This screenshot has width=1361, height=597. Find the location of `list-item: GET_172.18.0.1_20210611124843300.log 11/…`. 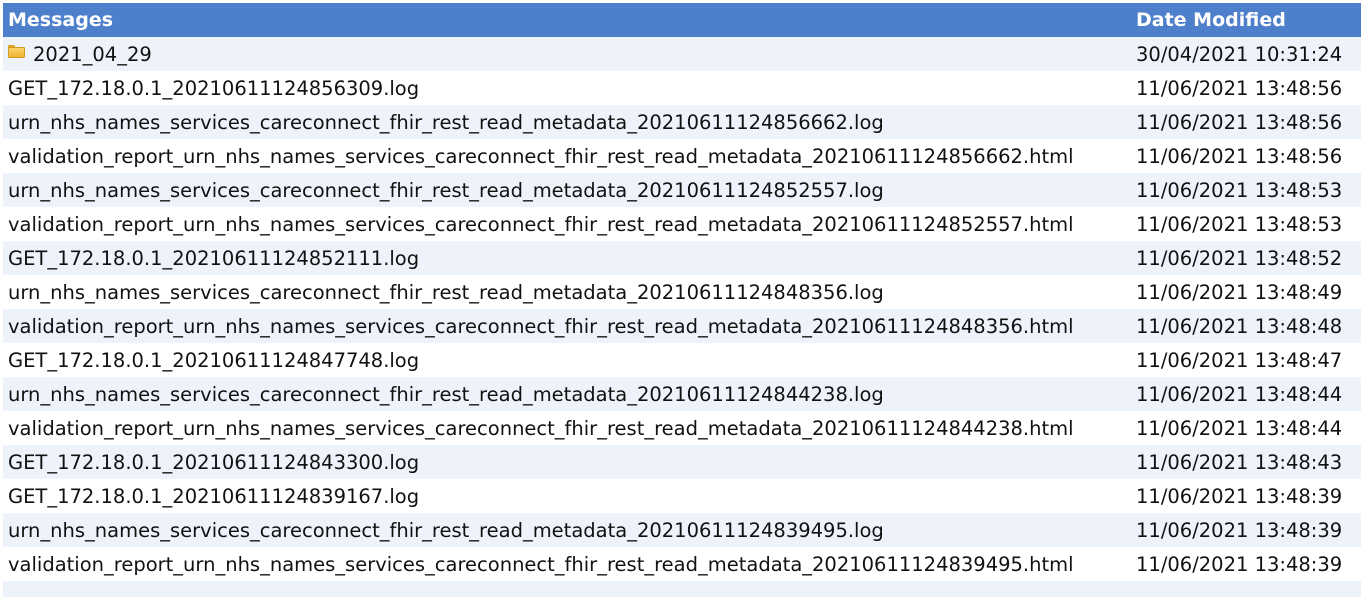

list-item: GET_172.18.0.1_20210611124843300.log 11/… is located at coordinates (682, 462).